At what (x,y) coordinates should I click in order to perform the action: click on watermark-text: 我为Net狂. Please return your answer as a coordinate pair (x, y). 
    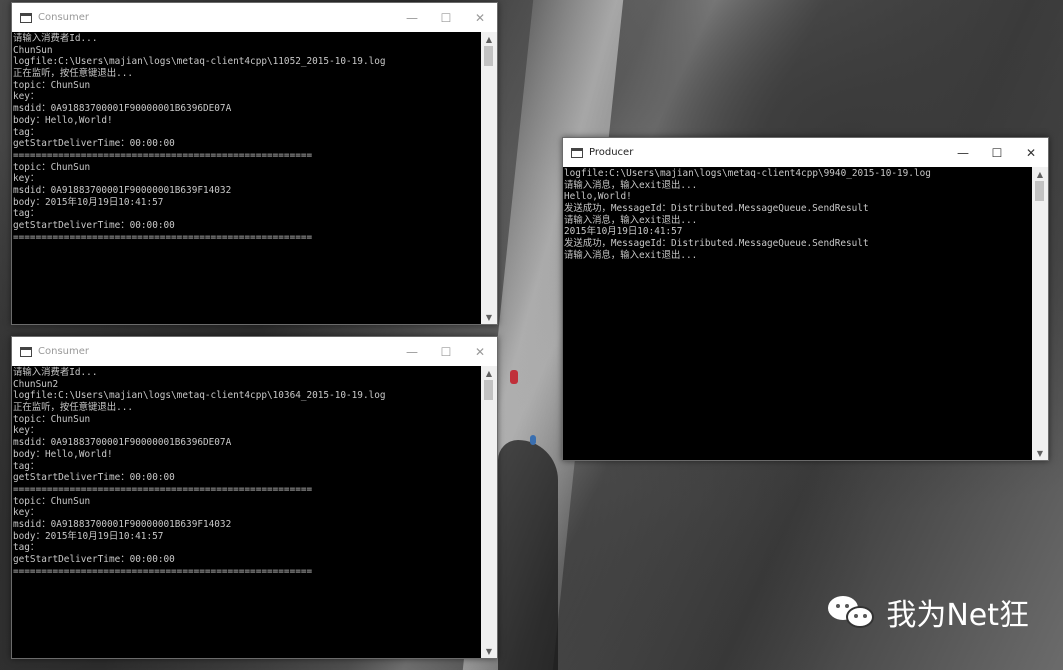
    Looking at the image, I should click on (957, 615).